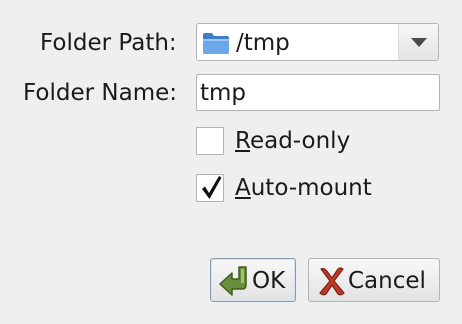  I want to click on folder-path-combobox: /tmp, so click(317, 42).